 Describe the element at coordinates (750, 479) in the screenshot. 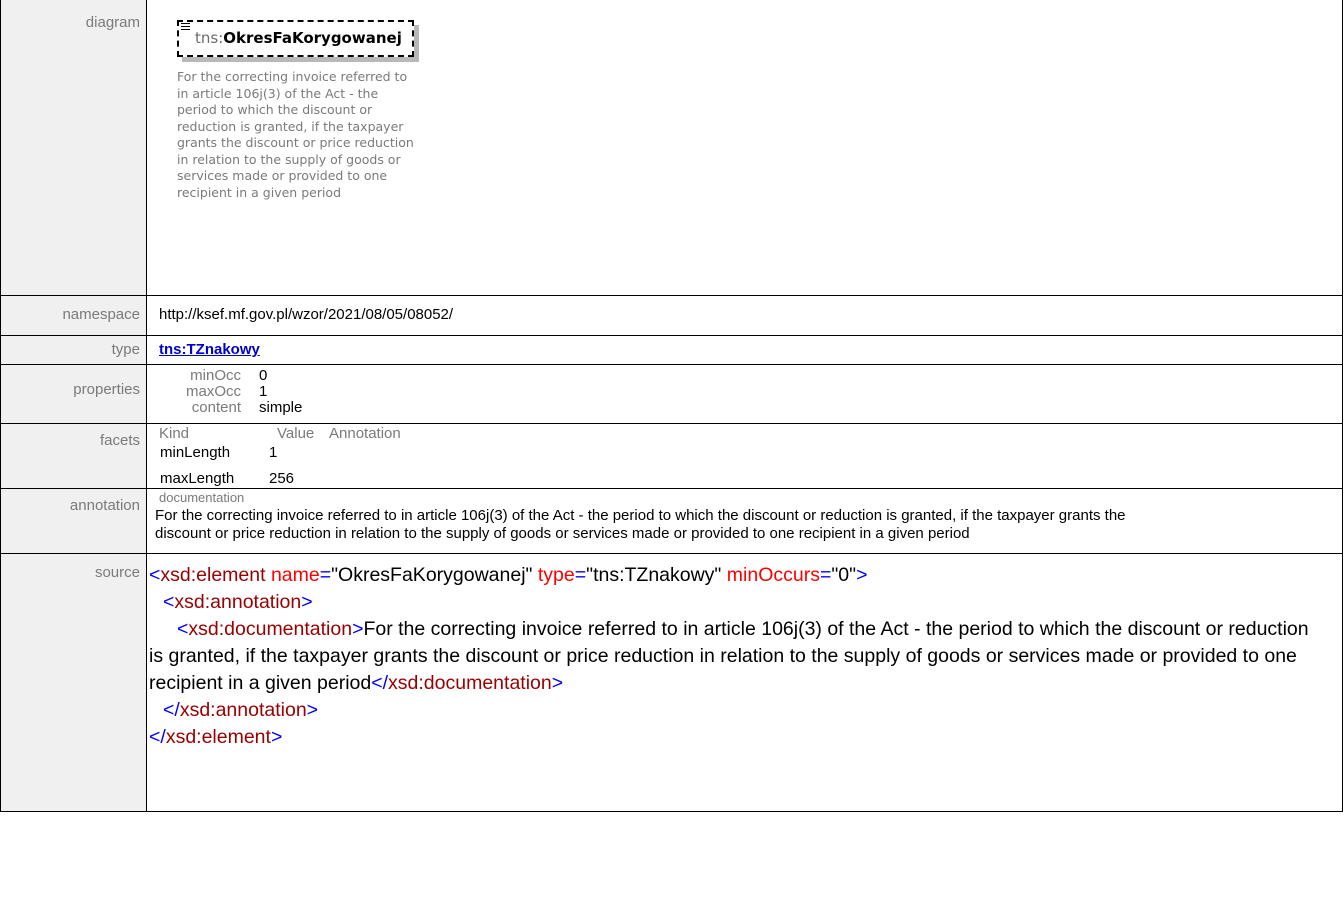

I see `facet-row: maxLength 256` at that location.